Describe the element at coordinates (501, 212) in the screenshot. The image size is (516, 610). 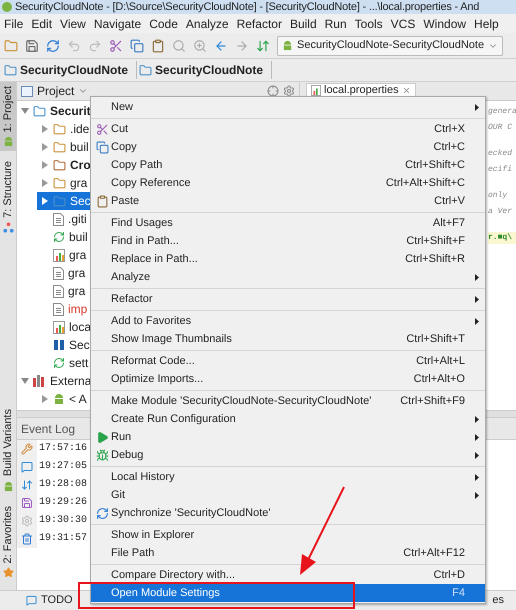
I see `code-line: a Ver` at that location.